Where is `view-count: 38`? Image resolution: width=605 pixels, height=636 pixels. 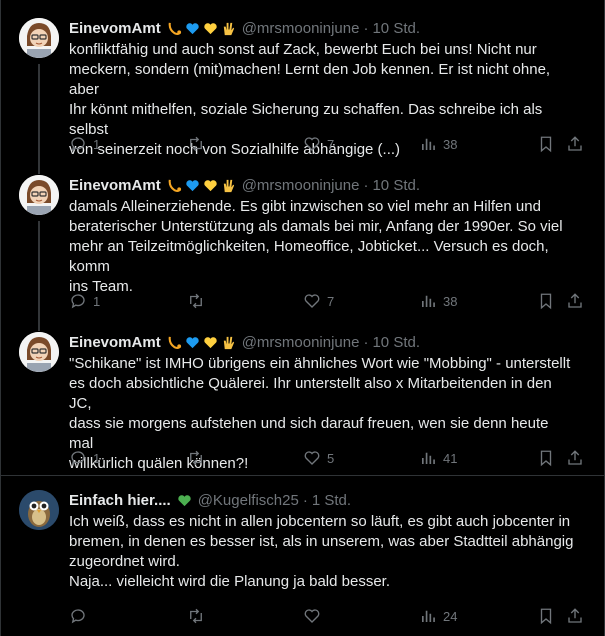 view-count: 38 is located at coordinates (450, 144).